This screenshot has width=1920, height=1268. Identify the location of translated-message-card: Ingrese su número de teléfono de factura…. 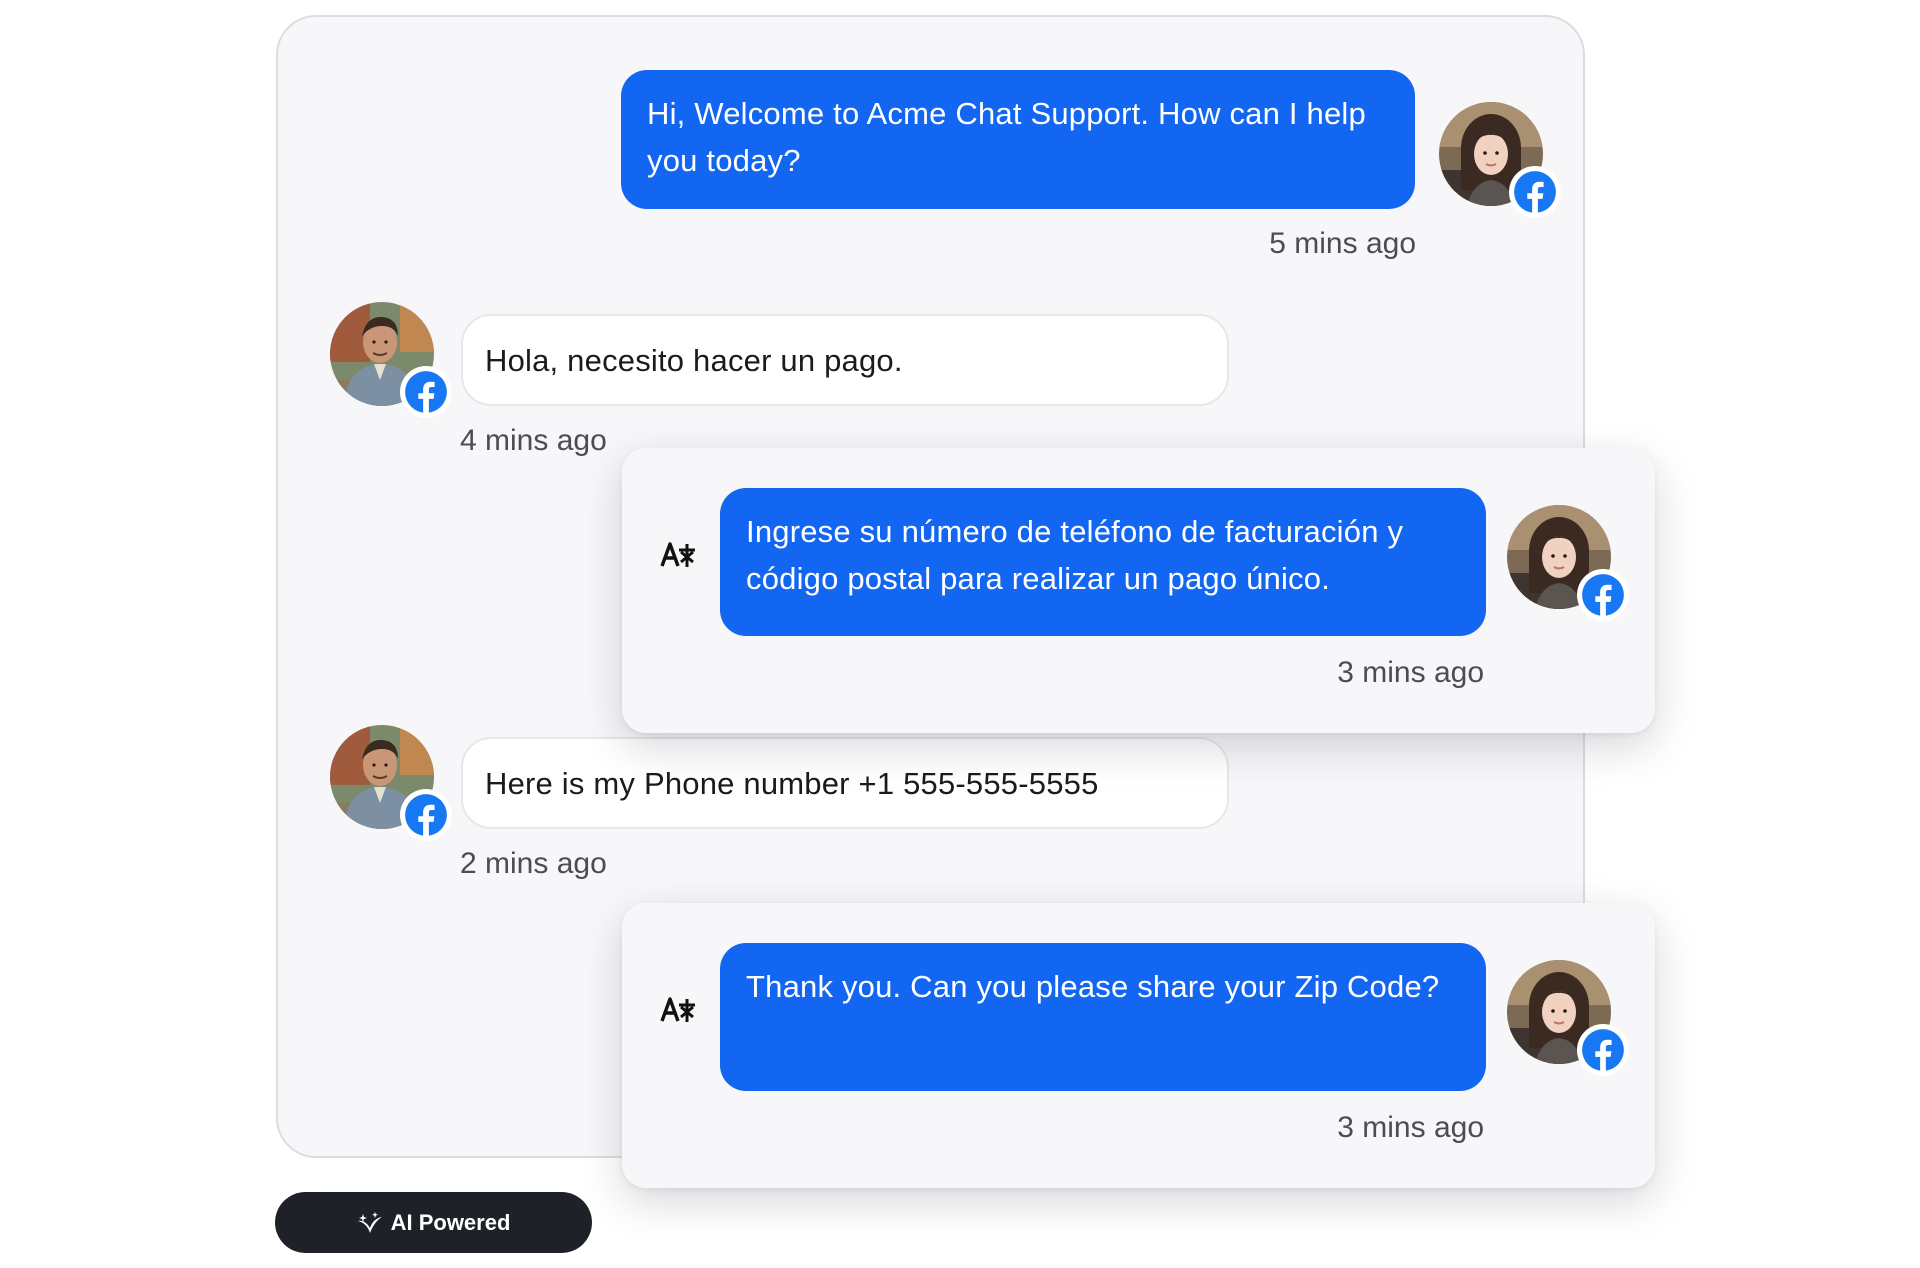
(1138, 590).